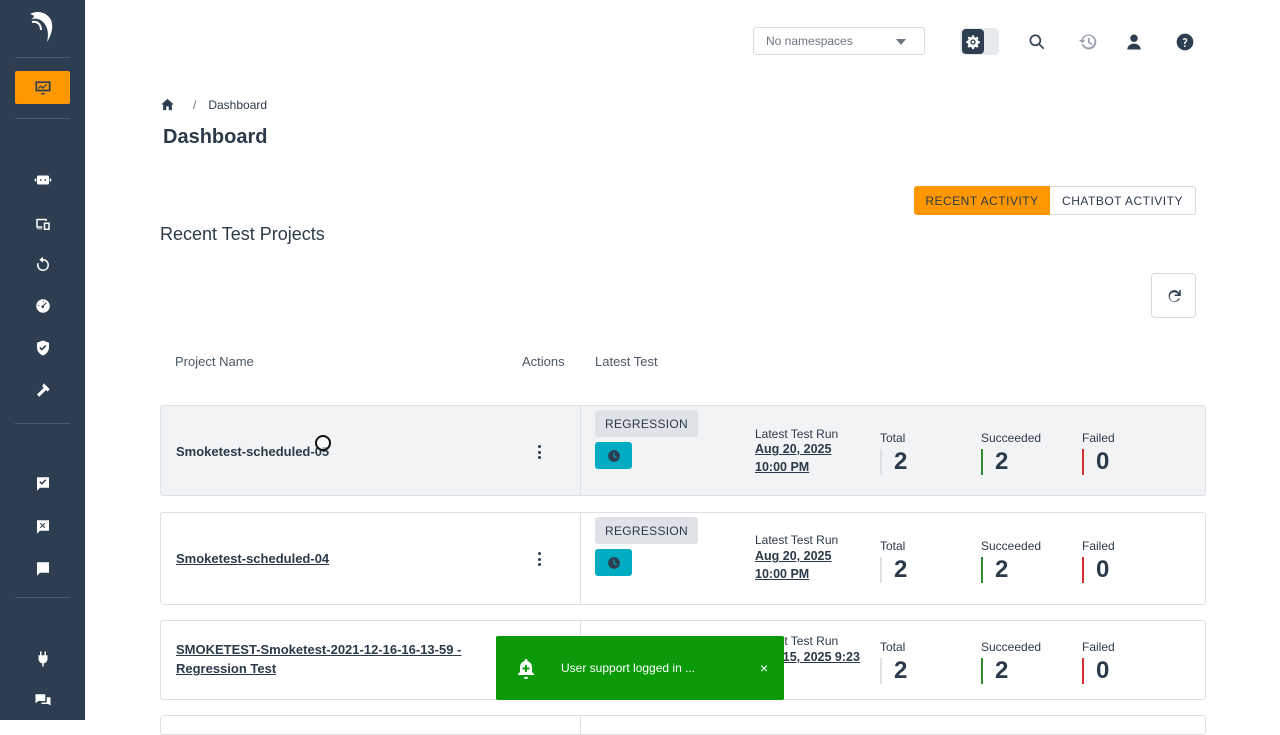 This screenshot has height=735, width=1280. I want to click on tab-chatbot-activity: CHATBOT ACTIVITY, so click(1123, 200).